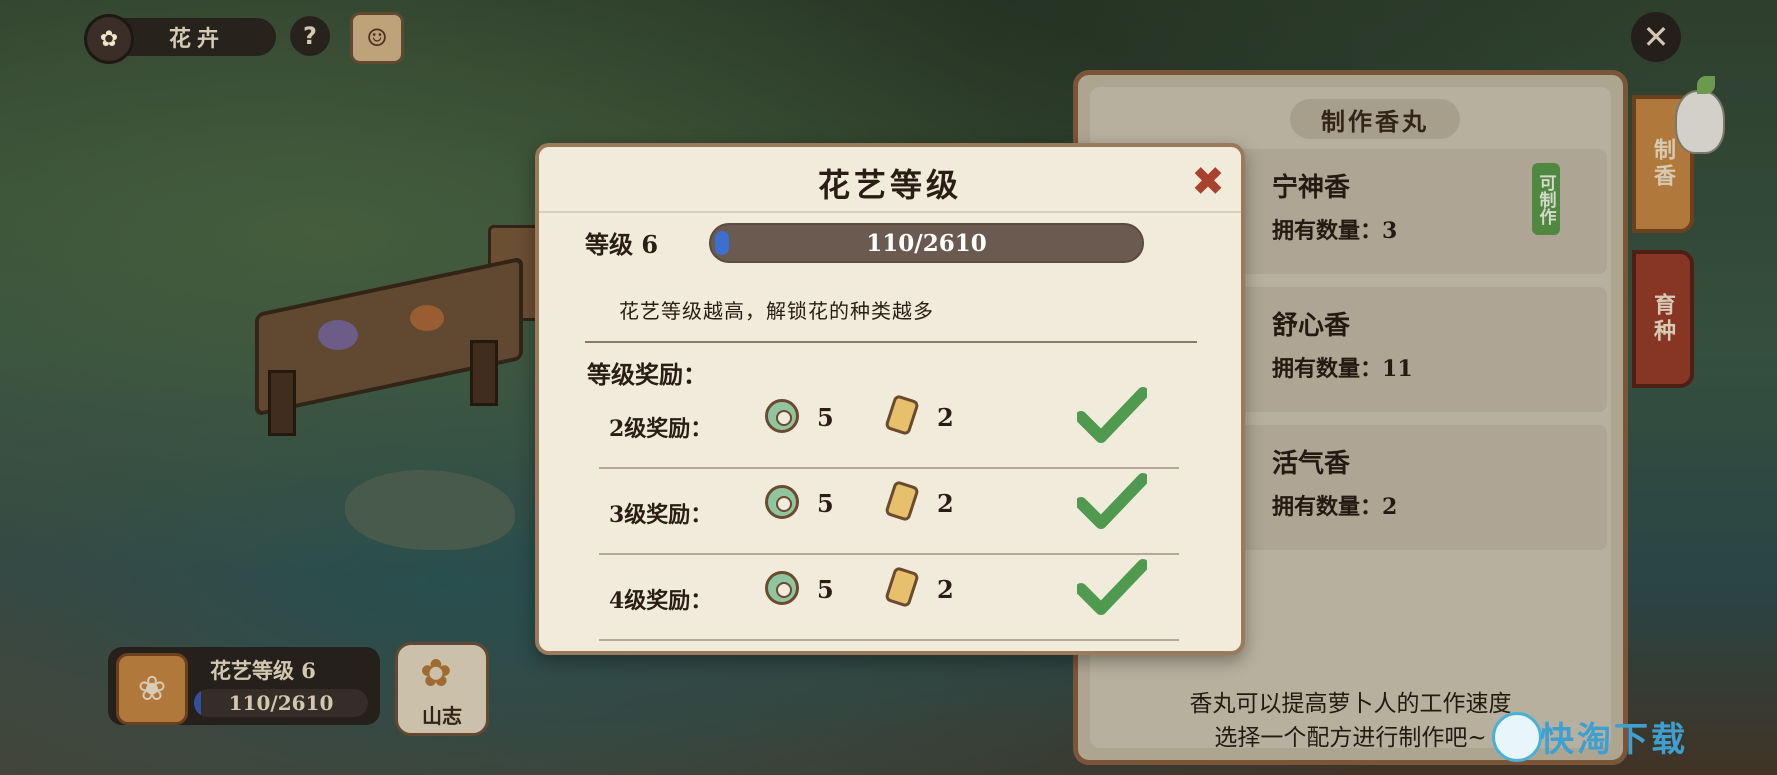  I want to click on recipe-name: 活气香, so click(1311, 464).